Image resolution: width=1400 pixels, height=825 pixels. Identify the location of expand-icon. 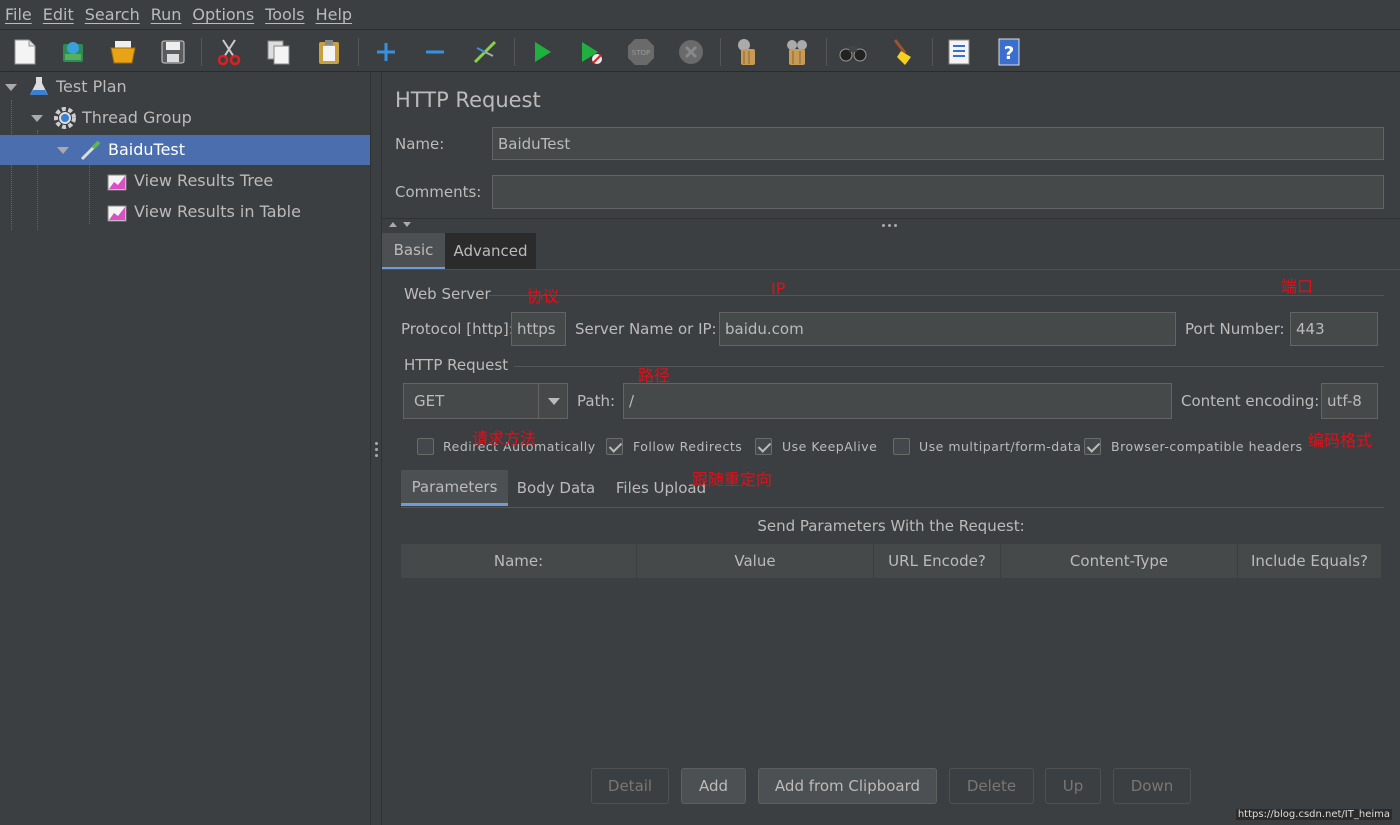
(386, 52).